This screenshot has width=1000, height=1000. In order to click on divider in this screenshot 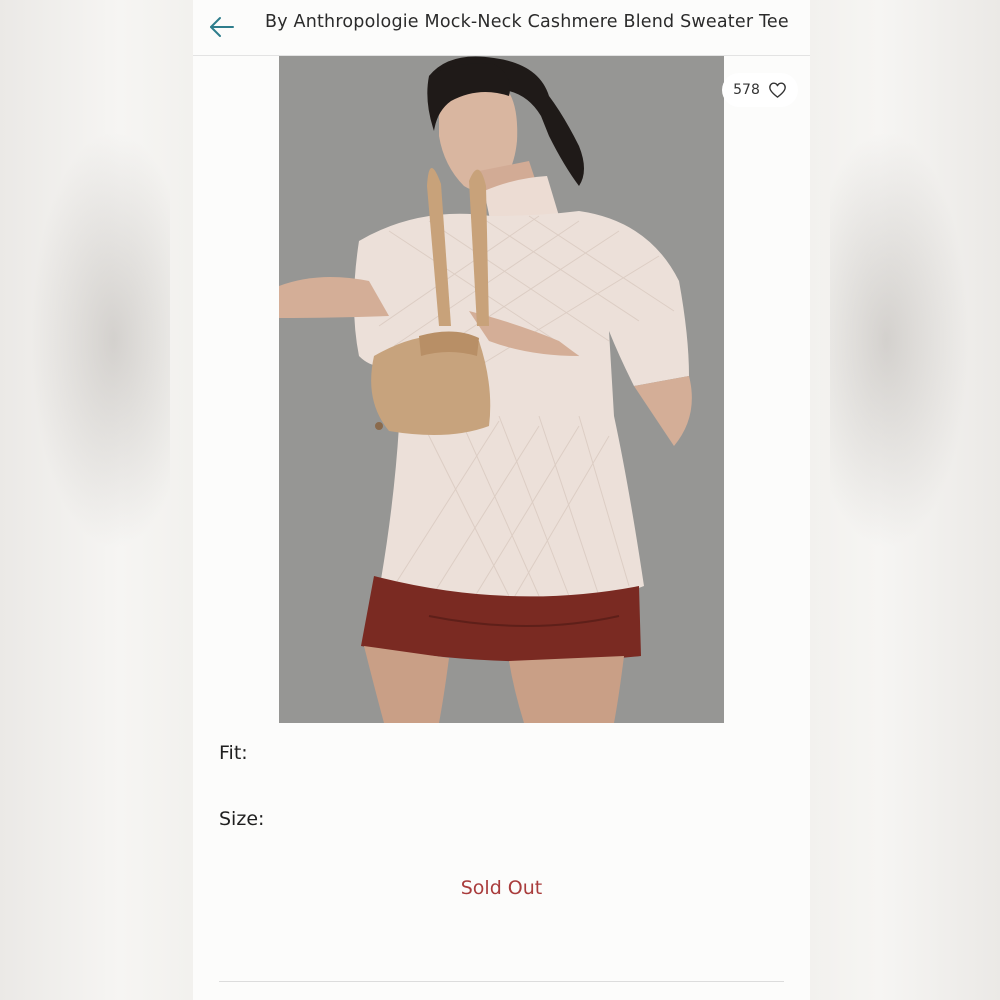, I will do `click(501, 981)`.